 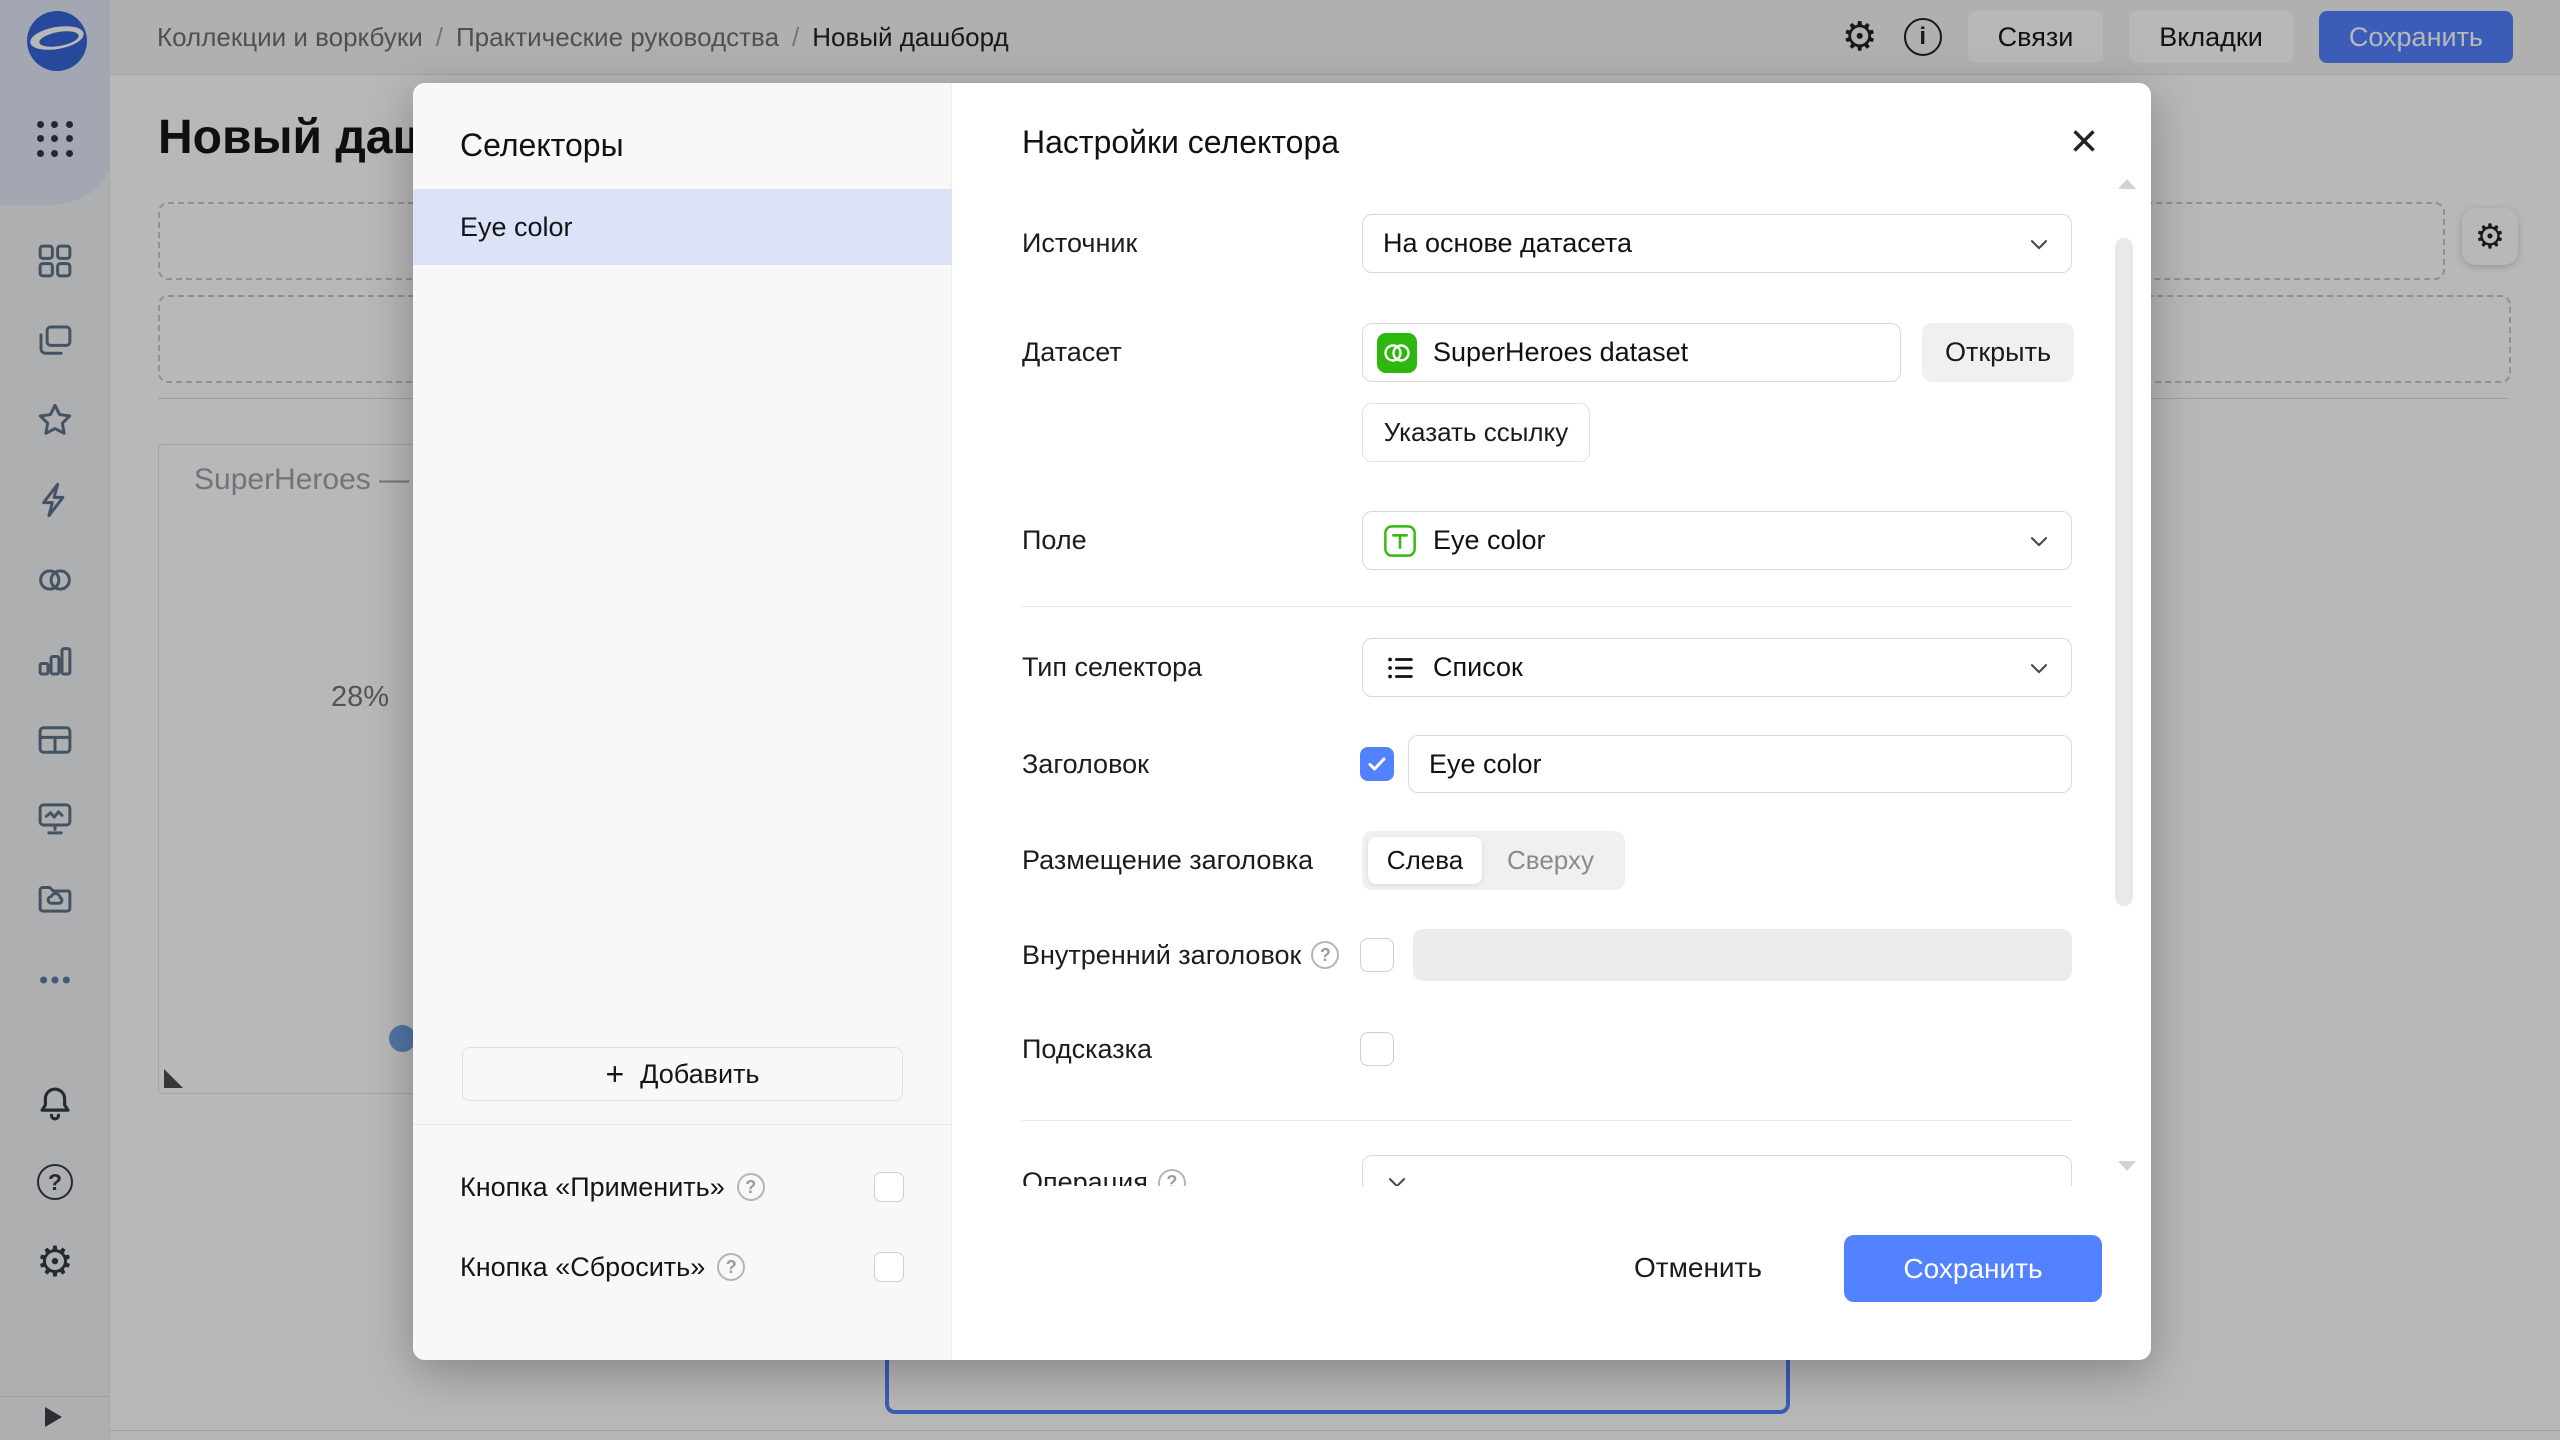 I want to click on save-button: Сохранить, so click(x=1973, y=1268).